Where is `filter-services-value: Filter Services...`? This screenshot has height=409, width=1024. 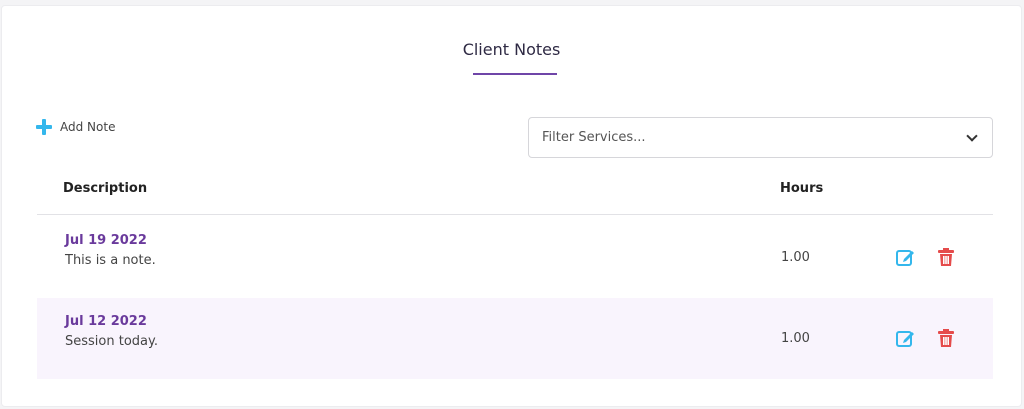 filter-services-value: Filter Services... is located at coordinates (594, 137).